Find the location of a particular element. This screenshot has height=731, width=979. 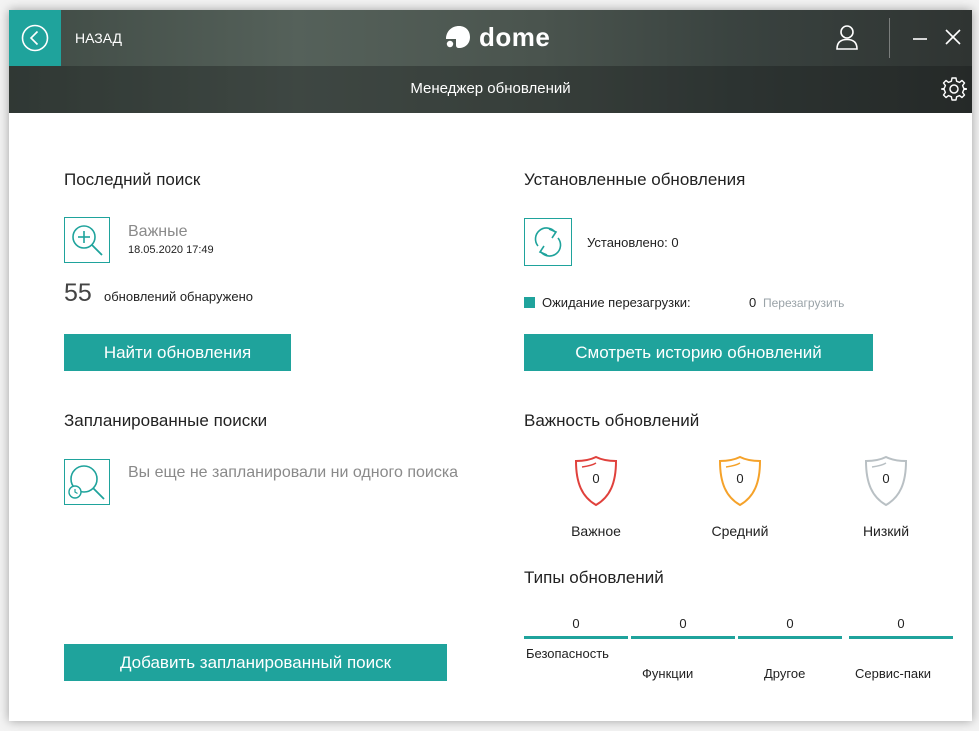

update-severity-title: Важность обновлений is located at coordinates (612, 420).